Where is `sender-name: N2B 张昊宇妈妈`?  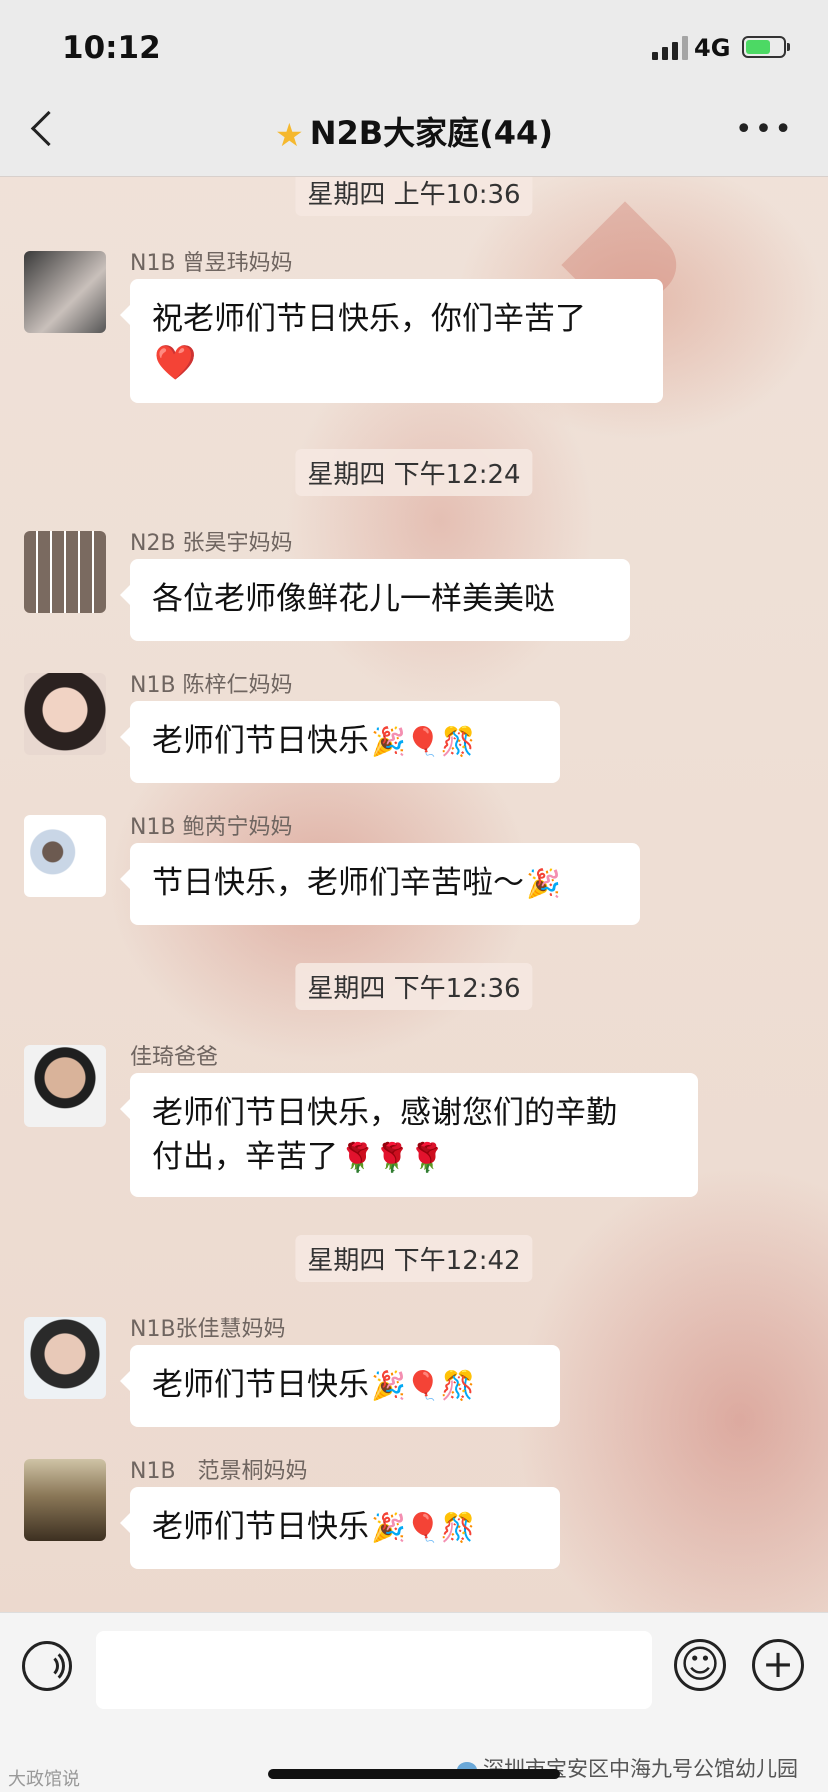 sender-name: N2B 张昊宇妈妈 is located at coordinates (211, 543).